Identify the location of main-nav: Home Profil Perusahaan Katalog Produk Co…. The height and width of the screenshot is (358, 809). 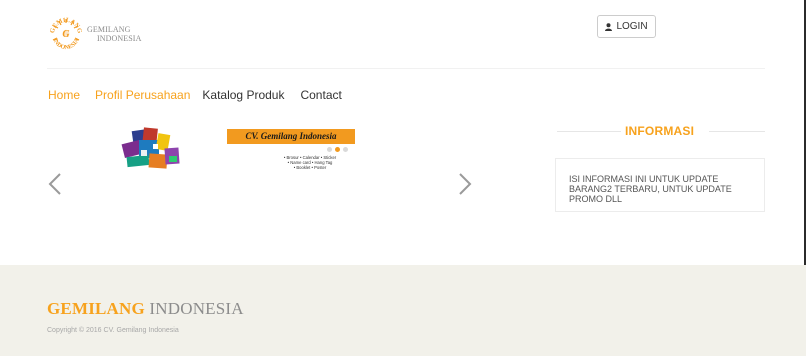
(195, 95).